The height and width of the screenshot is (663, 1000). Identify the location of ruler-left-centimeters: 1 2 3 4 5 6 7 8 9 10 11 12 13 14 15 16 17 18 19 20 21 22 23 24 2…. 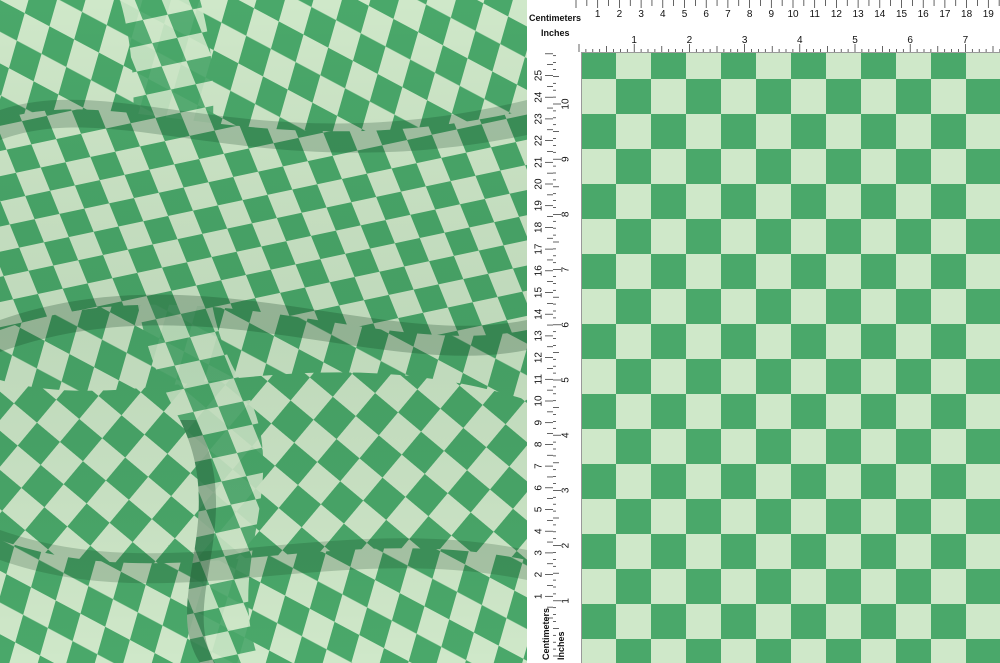
(540, 357).